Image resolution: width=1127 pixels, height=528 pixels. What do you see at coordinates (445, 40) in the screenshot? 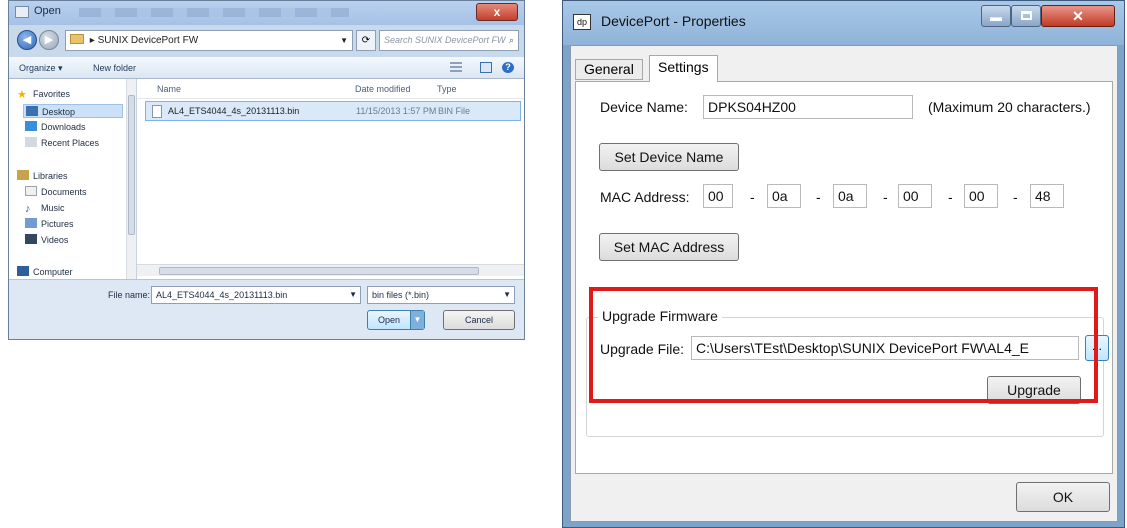
I see `search-placeholder: Search SUNIX DevicePort FW` at bounding box center [445, 40].